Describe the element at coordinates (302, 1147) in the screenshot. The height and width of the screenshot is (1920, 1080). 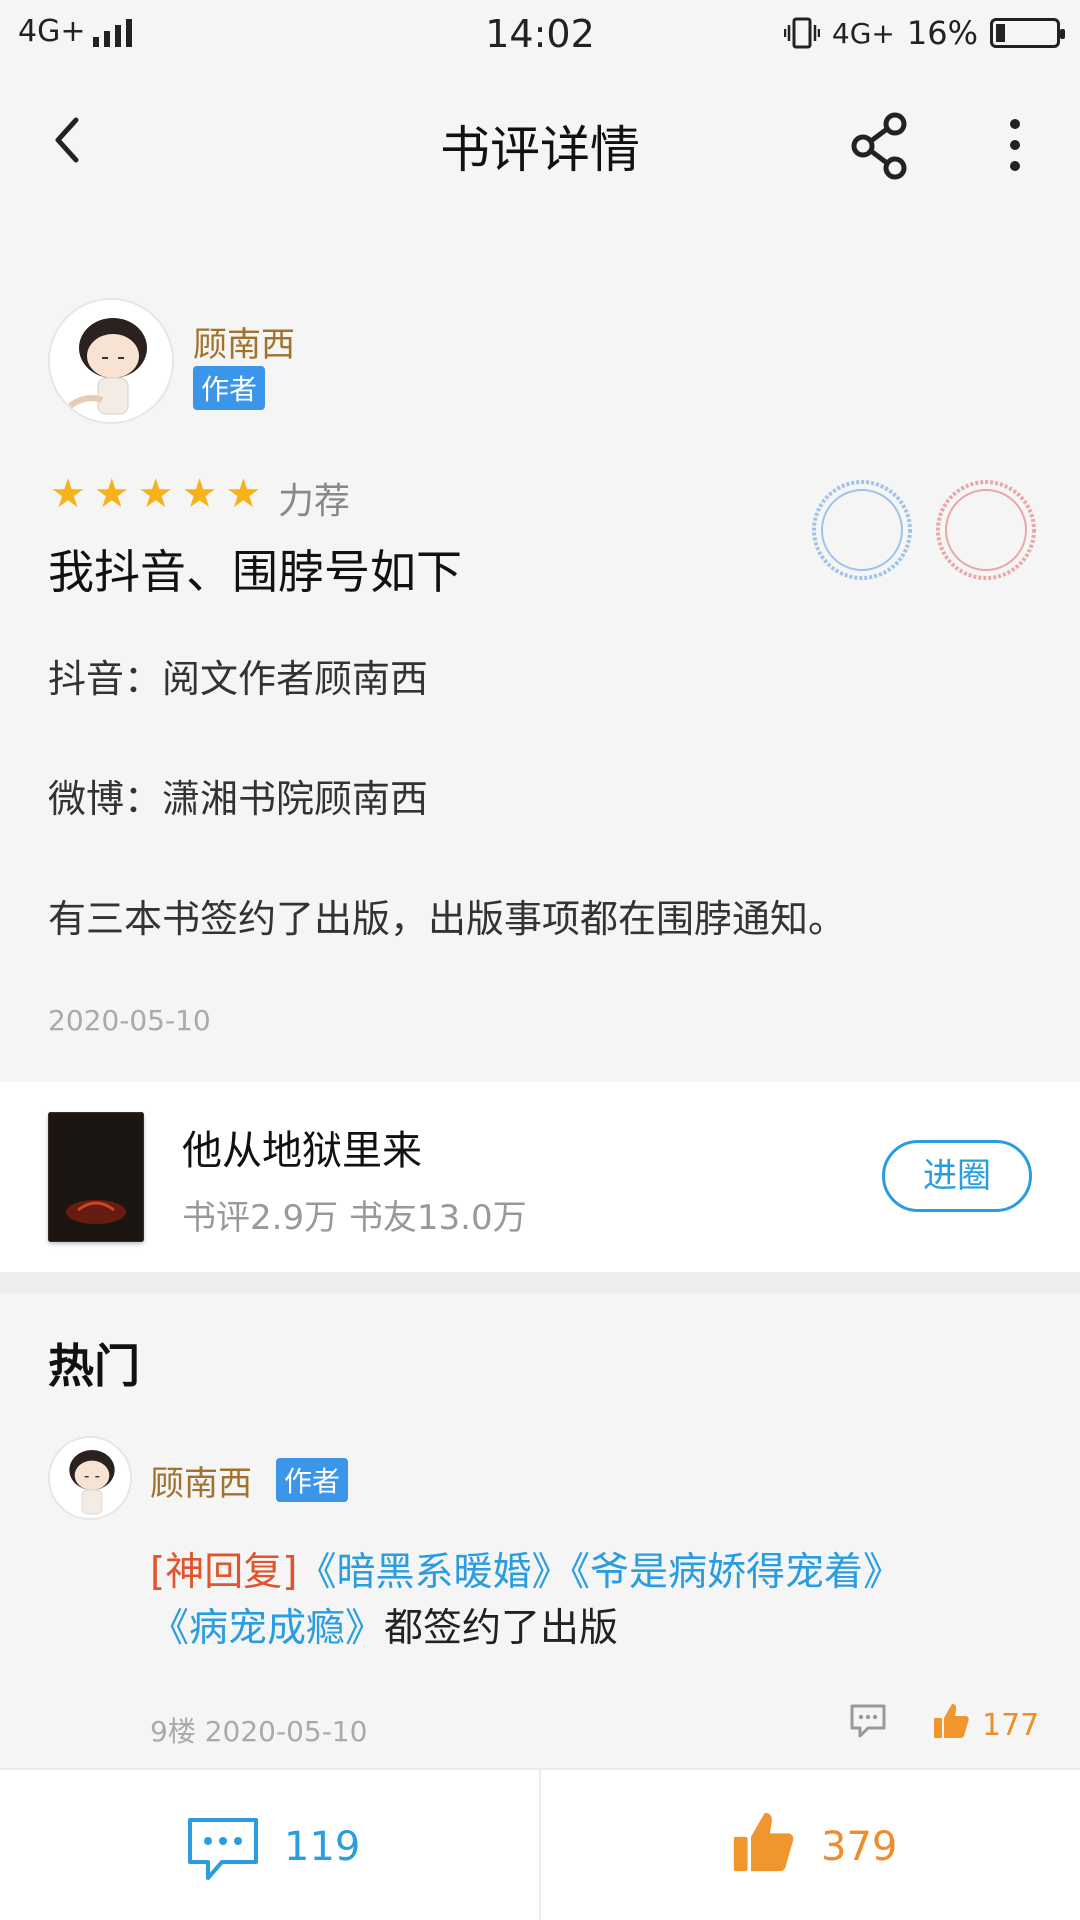
I see `book-title: 他从地狱里来` at that location.